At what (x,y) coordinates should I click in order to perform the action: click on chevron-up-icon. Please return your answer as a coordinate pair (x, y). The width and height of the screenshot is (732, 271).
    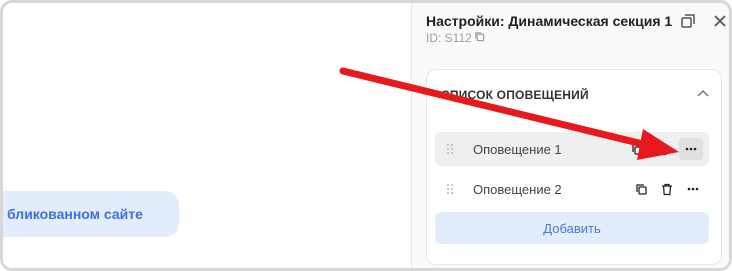
    Looking at the image, I should click on (703, 94).